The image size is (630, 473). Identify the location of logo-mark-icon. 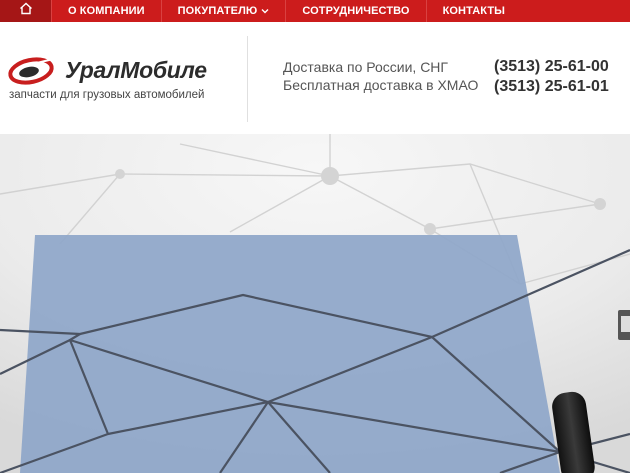
(31, 71).